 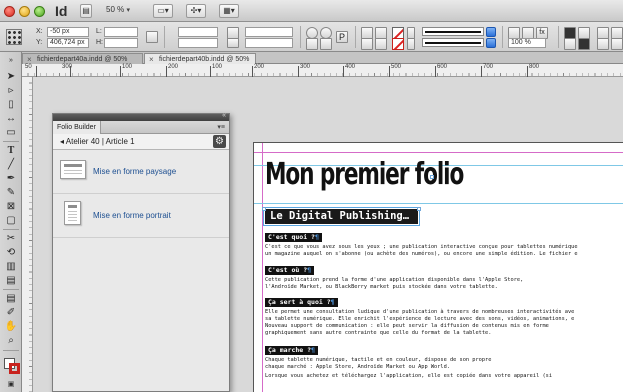 What do you see at coordinates (82, 58) in the screenshot?
I see `document-tab: × fichierdepart40a.indd @ 50%` at bounding box center [82, 58].